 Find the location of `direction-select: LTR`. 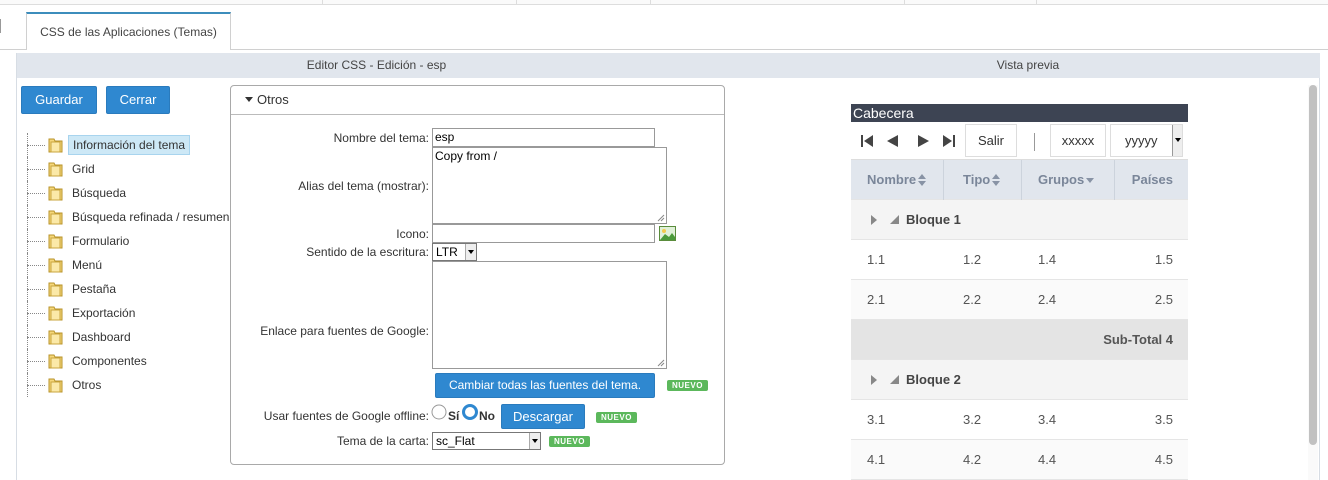

direction-select: LTR is located at coordinates (454, 252).